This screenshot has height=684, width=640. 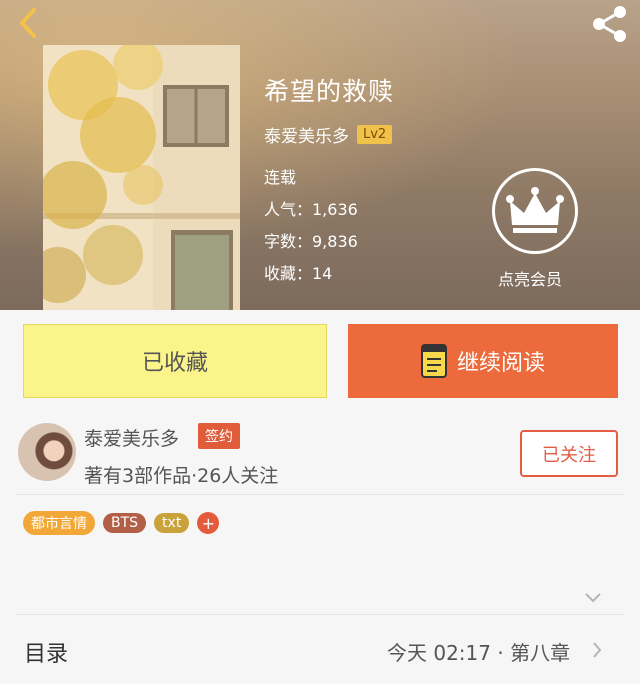 I want to click on book-word-count: 字数：9,836, so click(x=311, y=241).